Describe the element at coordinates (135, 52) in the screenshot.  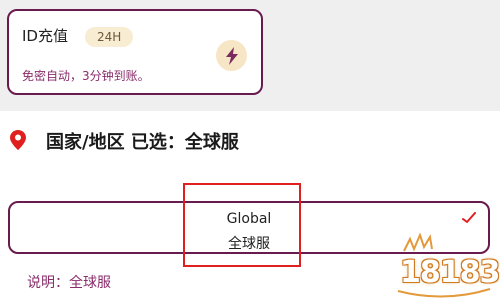
I see `id-topup-card: ID充值 24H 免密自动，3分钟到账。` at that location.